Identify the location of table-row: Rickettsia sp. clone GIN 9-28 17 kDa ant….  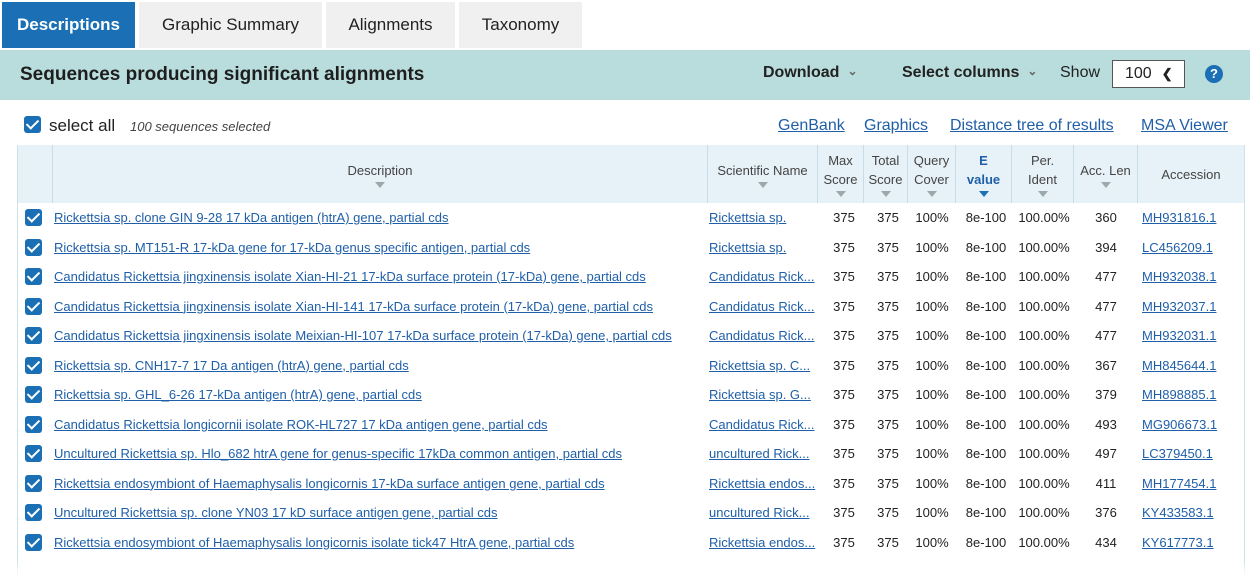
(631, 218).